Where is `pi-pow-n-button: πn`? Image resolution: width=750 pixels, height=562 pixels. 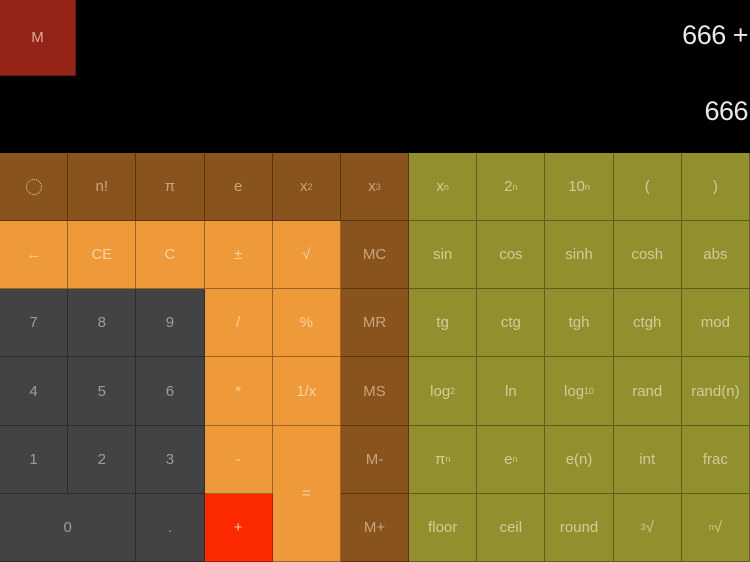
pi-pow-n-button: πn is located at coordinates (443, 459).